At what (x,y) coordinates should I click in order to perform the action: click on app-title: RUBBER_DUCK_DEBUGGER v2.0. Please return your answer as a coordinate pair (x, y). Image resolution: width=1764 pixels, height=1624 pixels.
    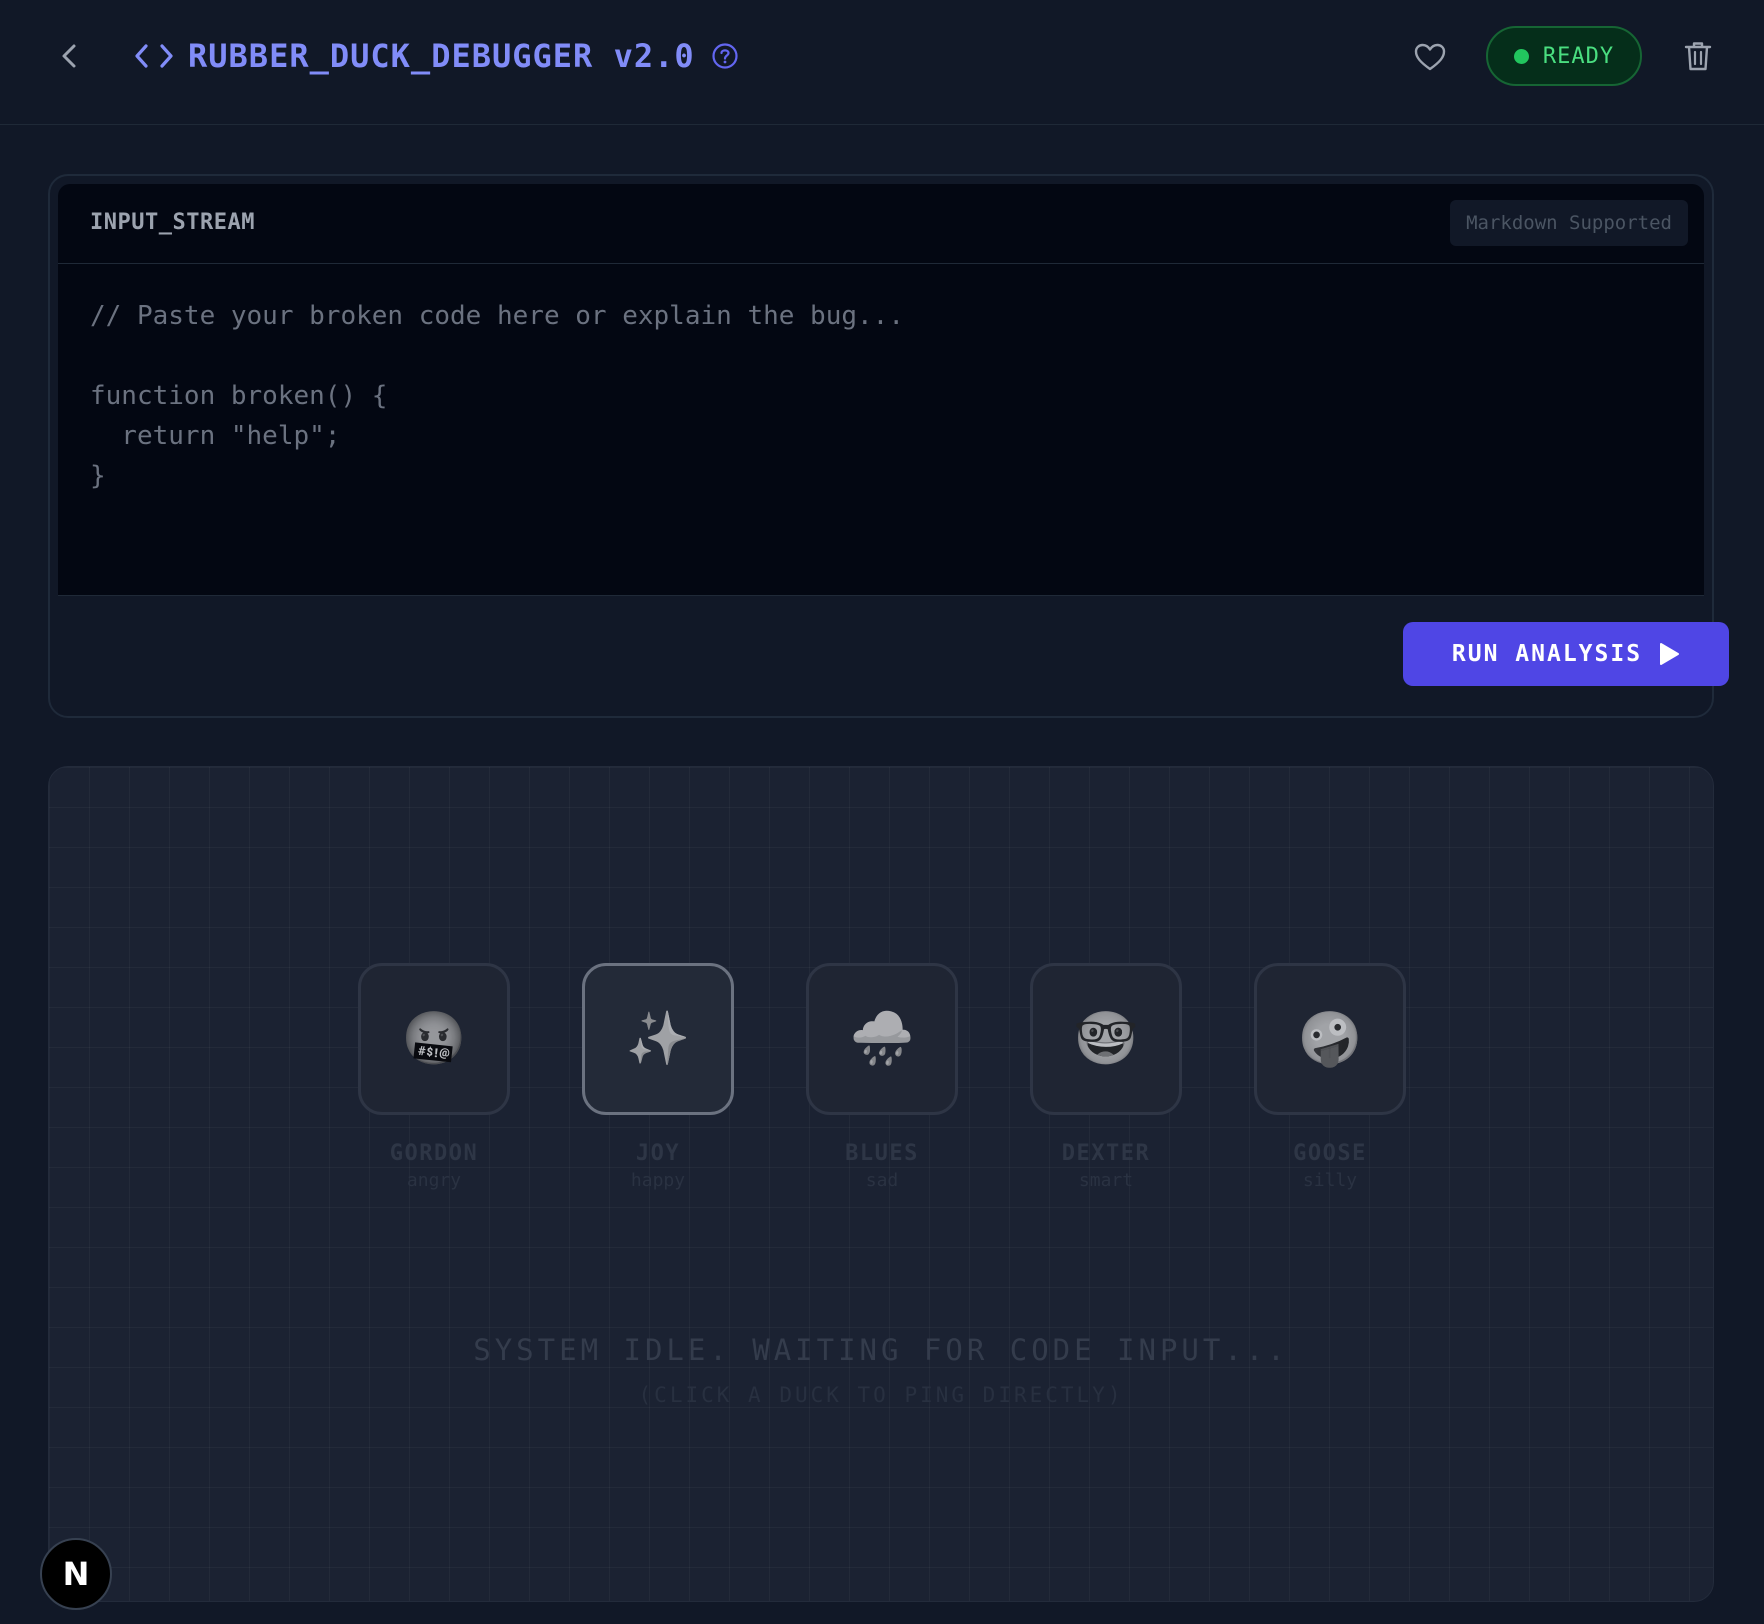
    Looking at the image, I should click on (441, 56).